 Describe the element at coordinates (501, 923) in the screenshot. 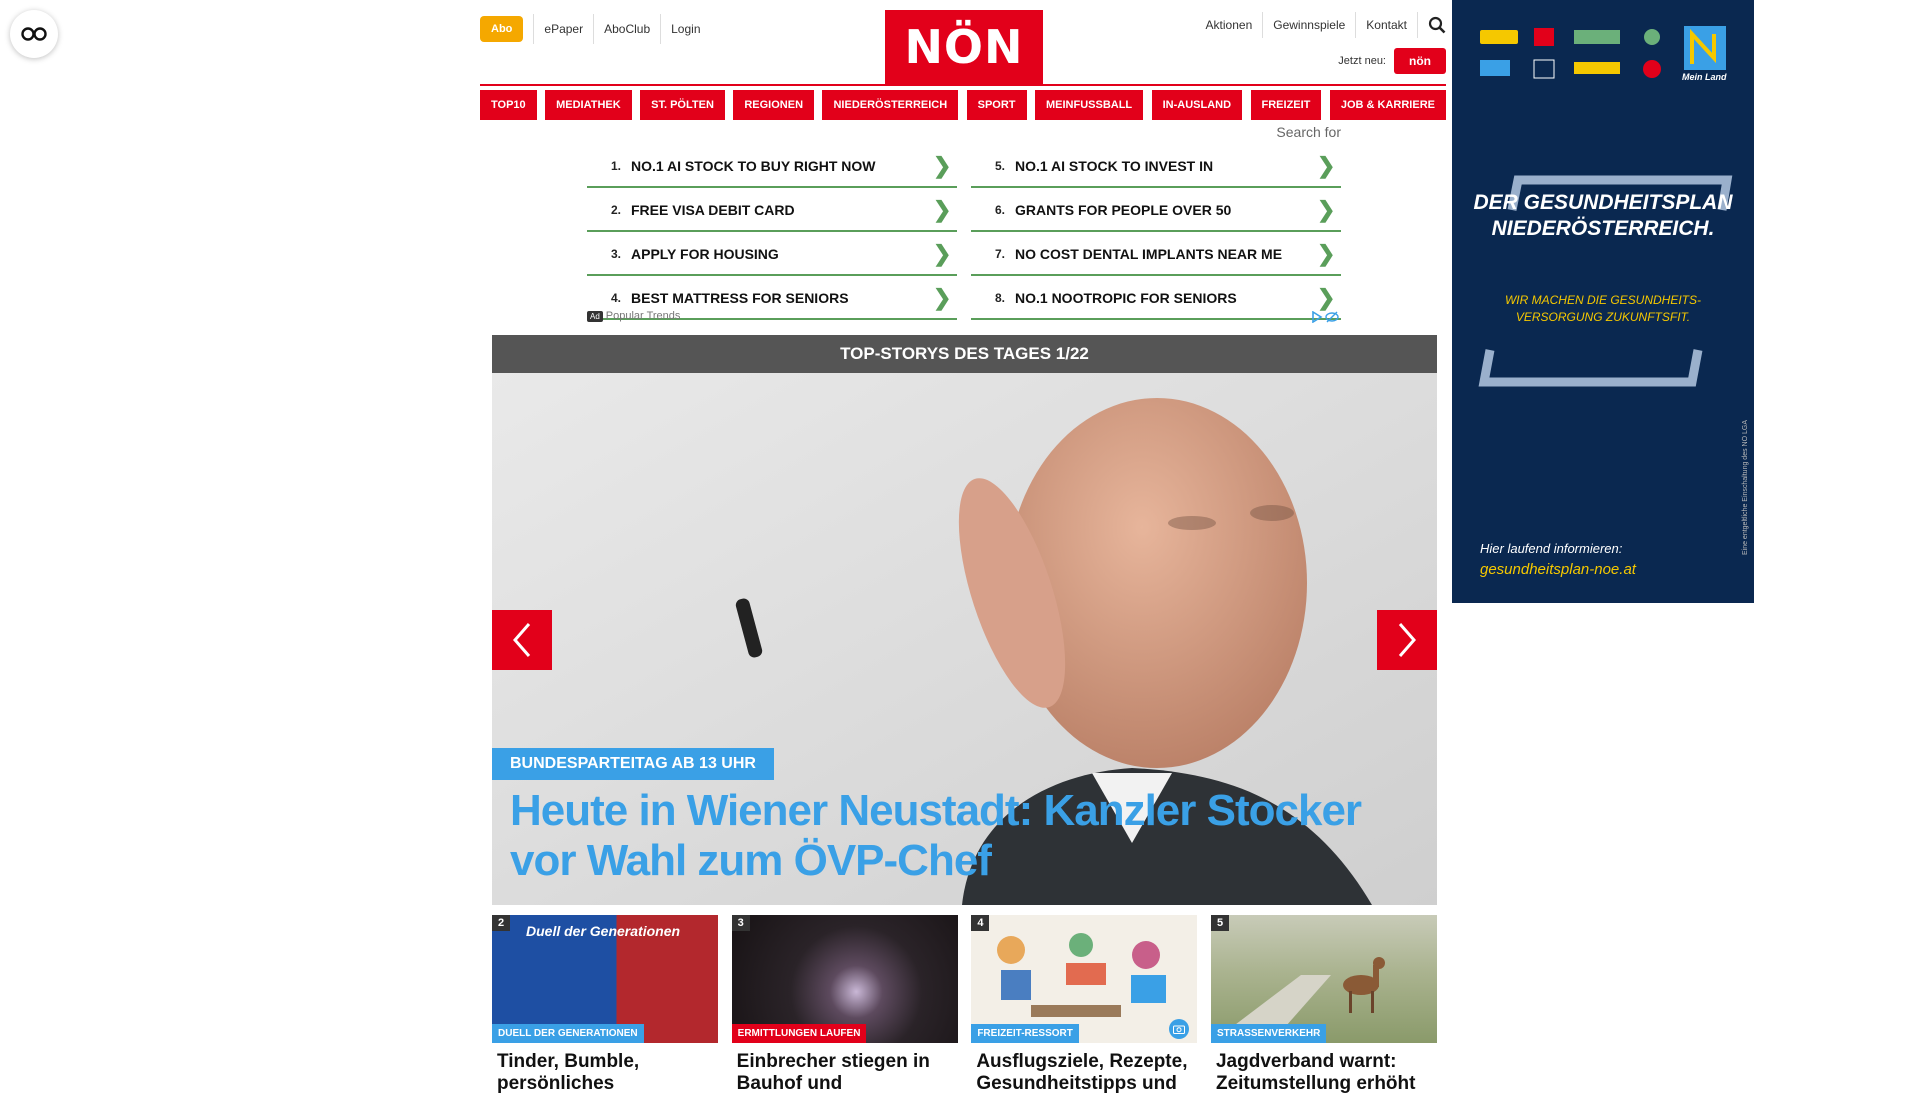

I see `card-number: 2` at that location.